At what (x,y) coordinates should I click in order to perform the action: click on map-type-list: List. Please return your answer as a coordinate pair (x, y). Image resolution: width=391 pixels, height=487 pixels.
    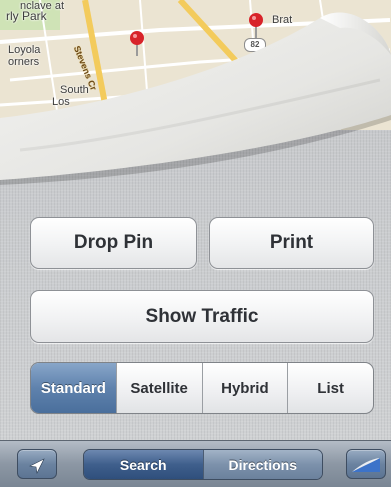
    Looking at the image, I should click on (330, 388).